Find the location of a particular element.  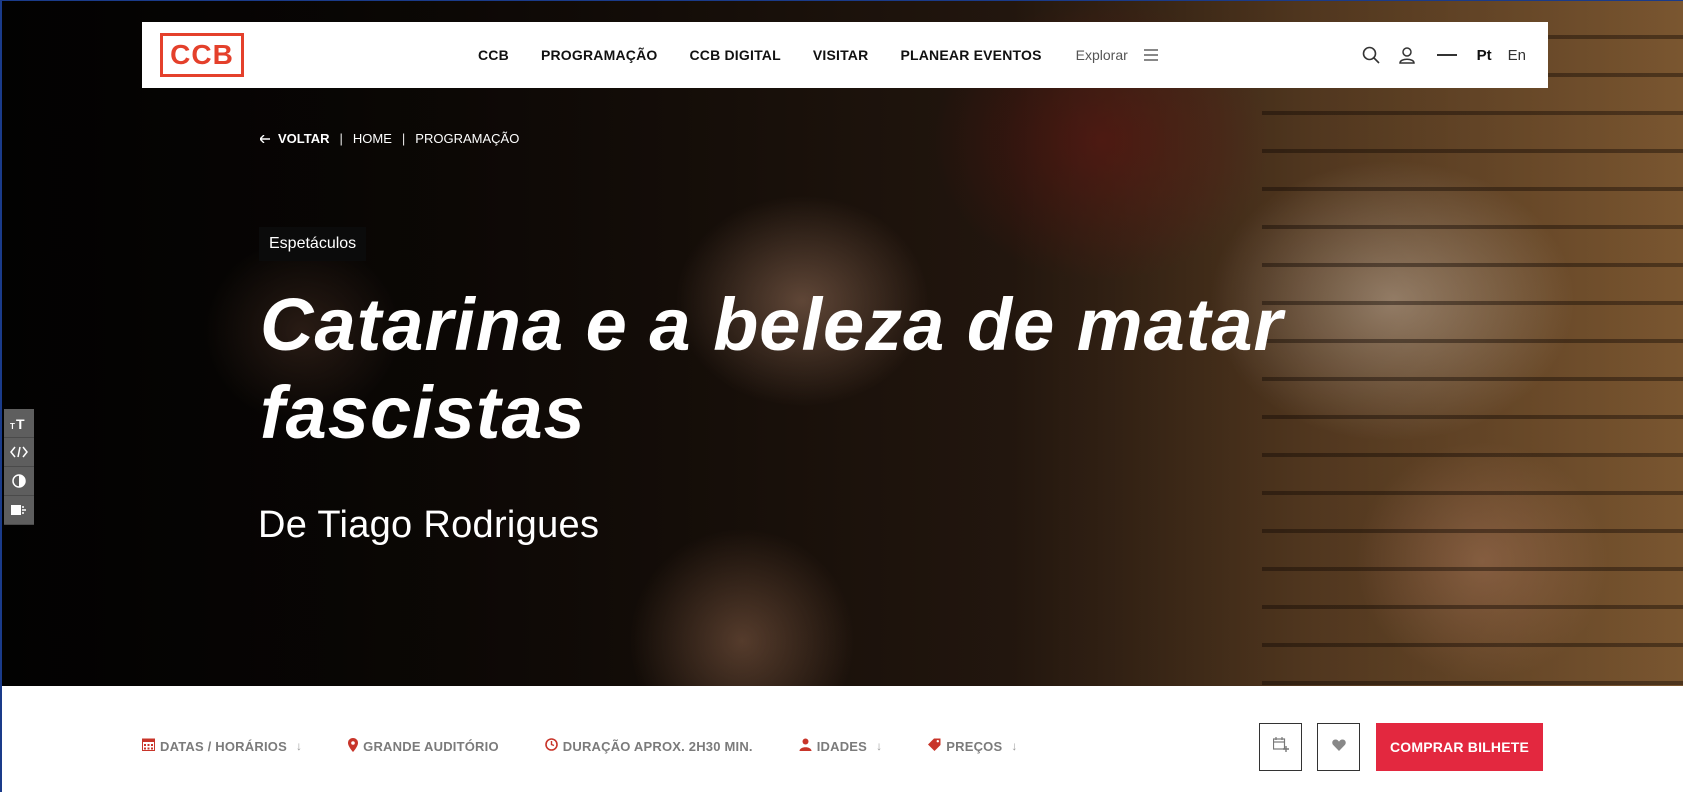

heart-icon is located at coordinates (1338, 747).